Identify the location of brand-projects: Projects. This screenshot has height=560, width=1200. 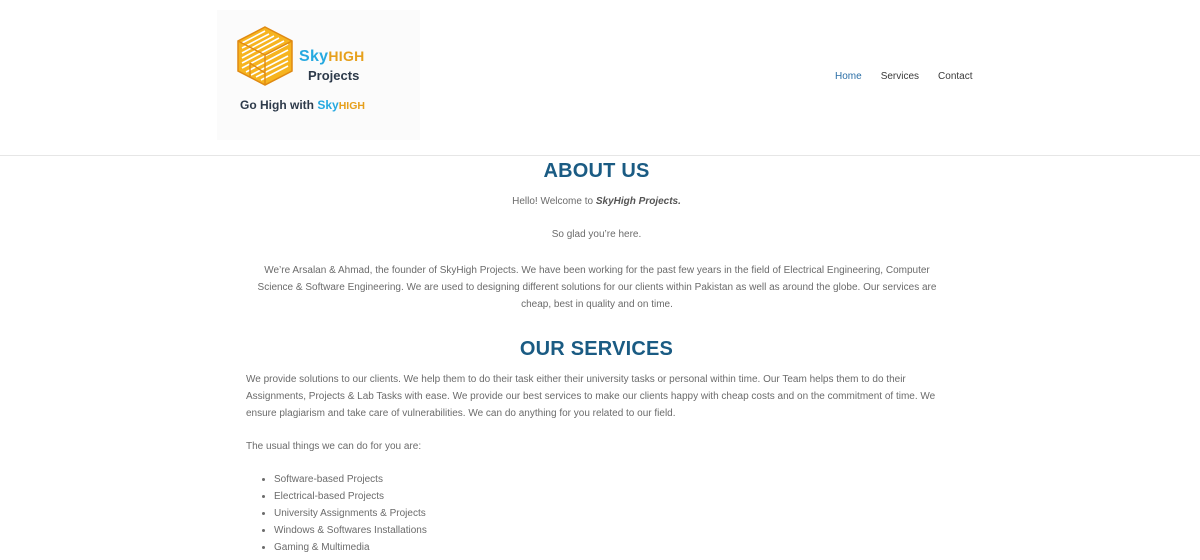
(334, 75).